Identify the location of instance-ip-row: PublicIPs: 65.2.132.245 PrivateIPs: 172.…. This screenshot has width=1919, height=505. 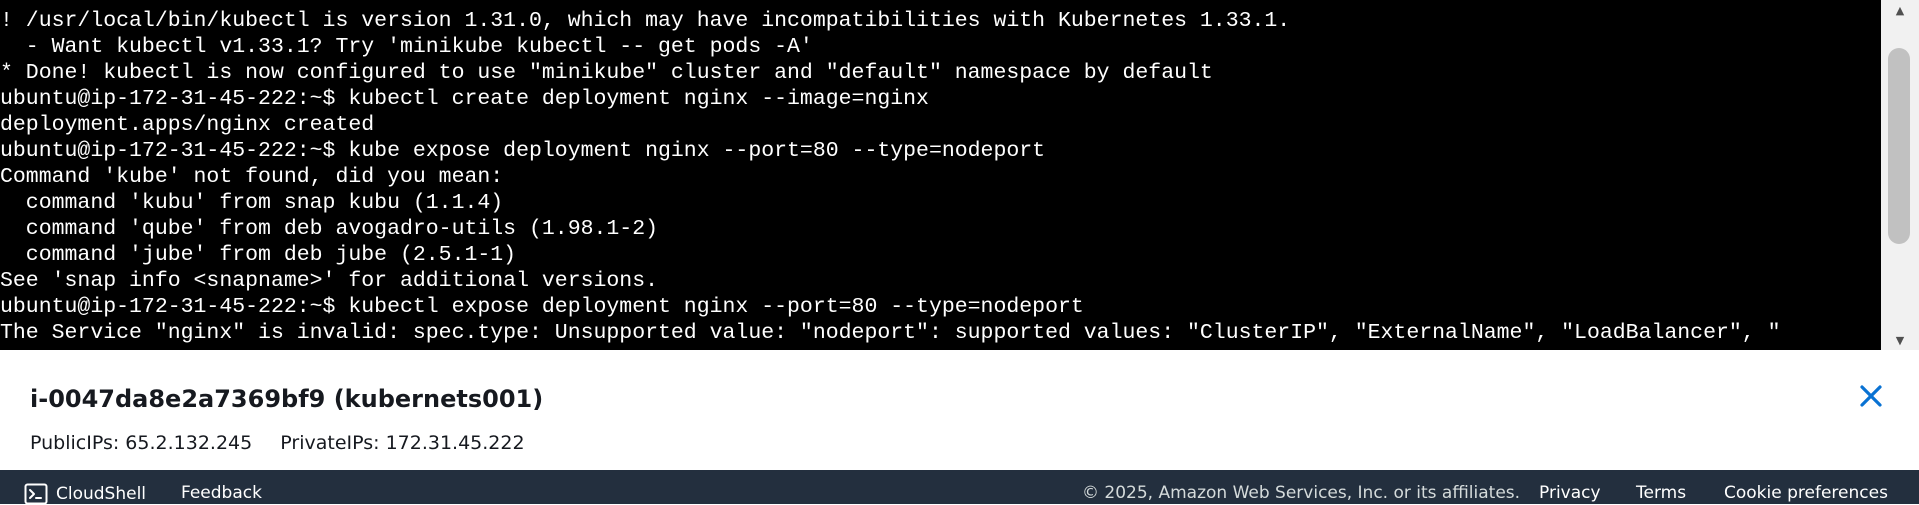
(288, 443).